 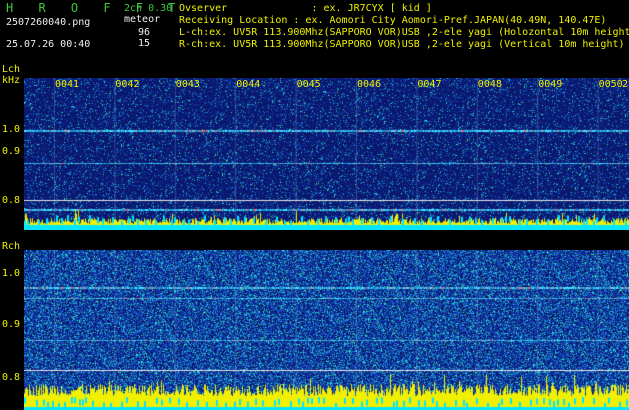 I want to click on minute-label: 2, so click(x=625, y=84).